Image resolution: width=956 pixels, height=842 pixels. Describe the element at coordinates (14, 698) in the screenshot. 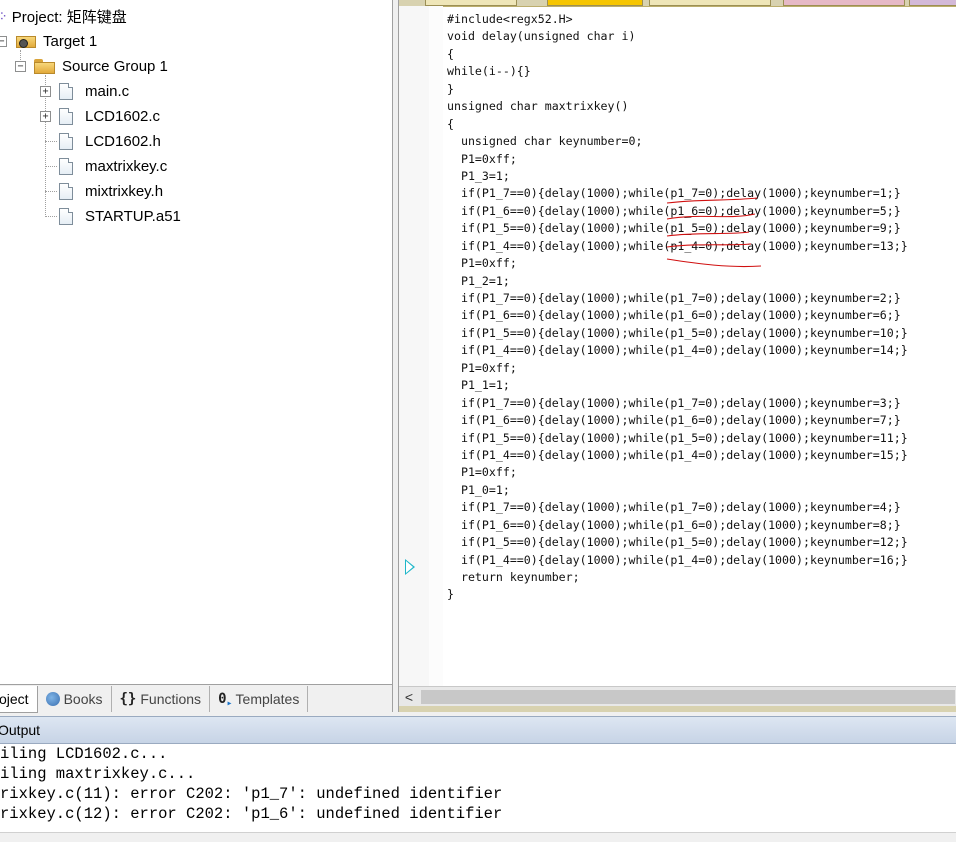

I see `tab-label: oject` at that location.